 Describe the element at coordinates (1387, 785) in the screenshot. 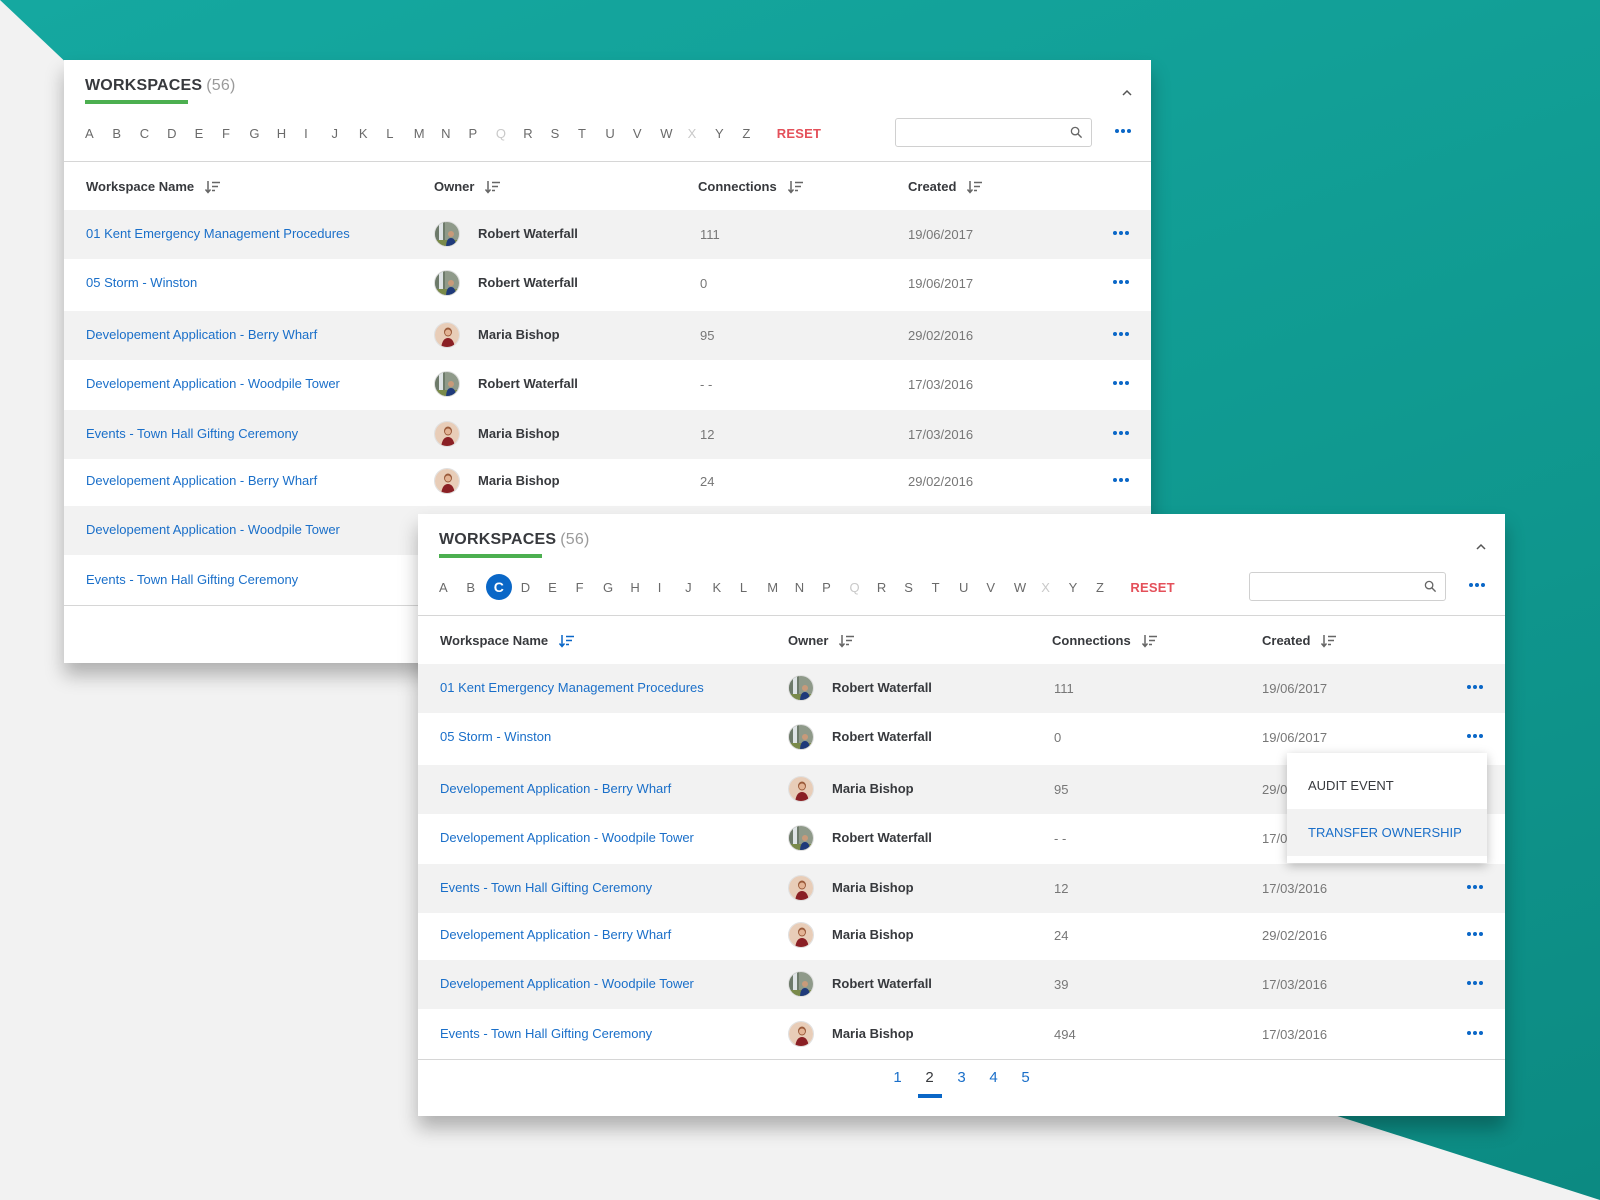

I see `menu-item-audit-event: AUDIT EVENT` at that location.